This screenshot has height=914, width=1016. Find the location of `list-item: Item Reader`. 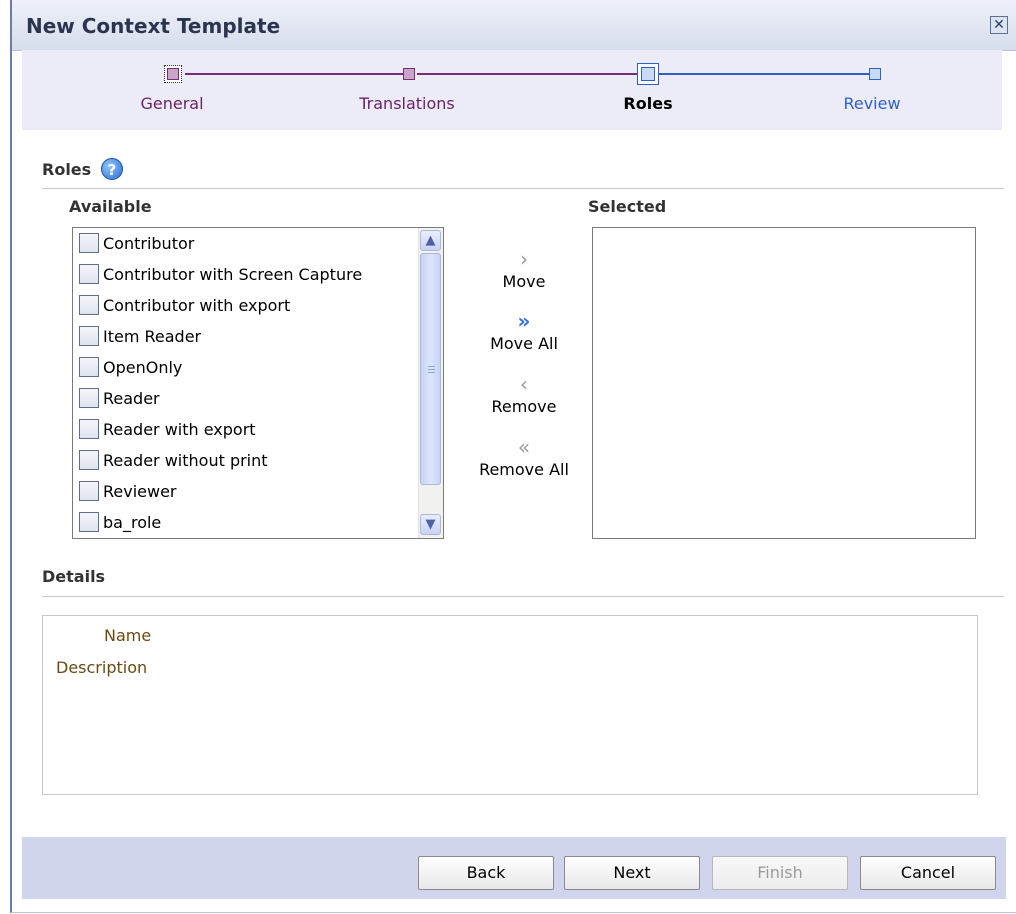

list-item: Item Reader is located at coordinates (140, 336).